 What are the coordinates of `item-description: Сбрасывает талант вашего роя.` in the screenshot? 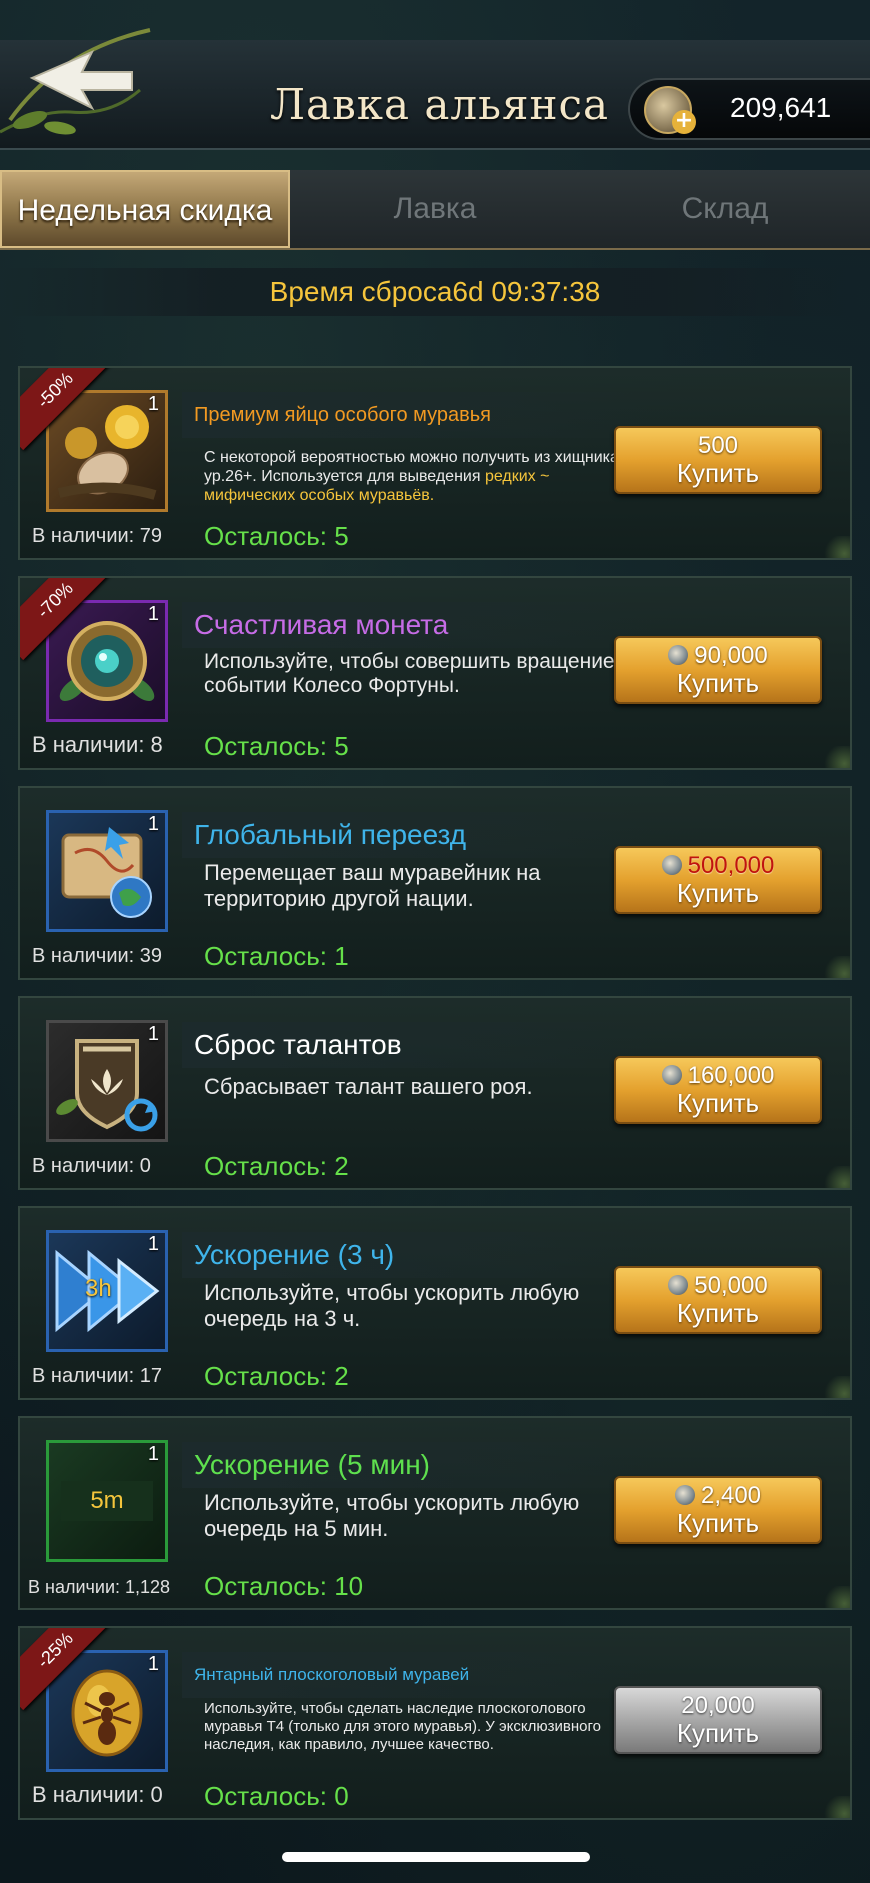 It's located at (368, 1086).